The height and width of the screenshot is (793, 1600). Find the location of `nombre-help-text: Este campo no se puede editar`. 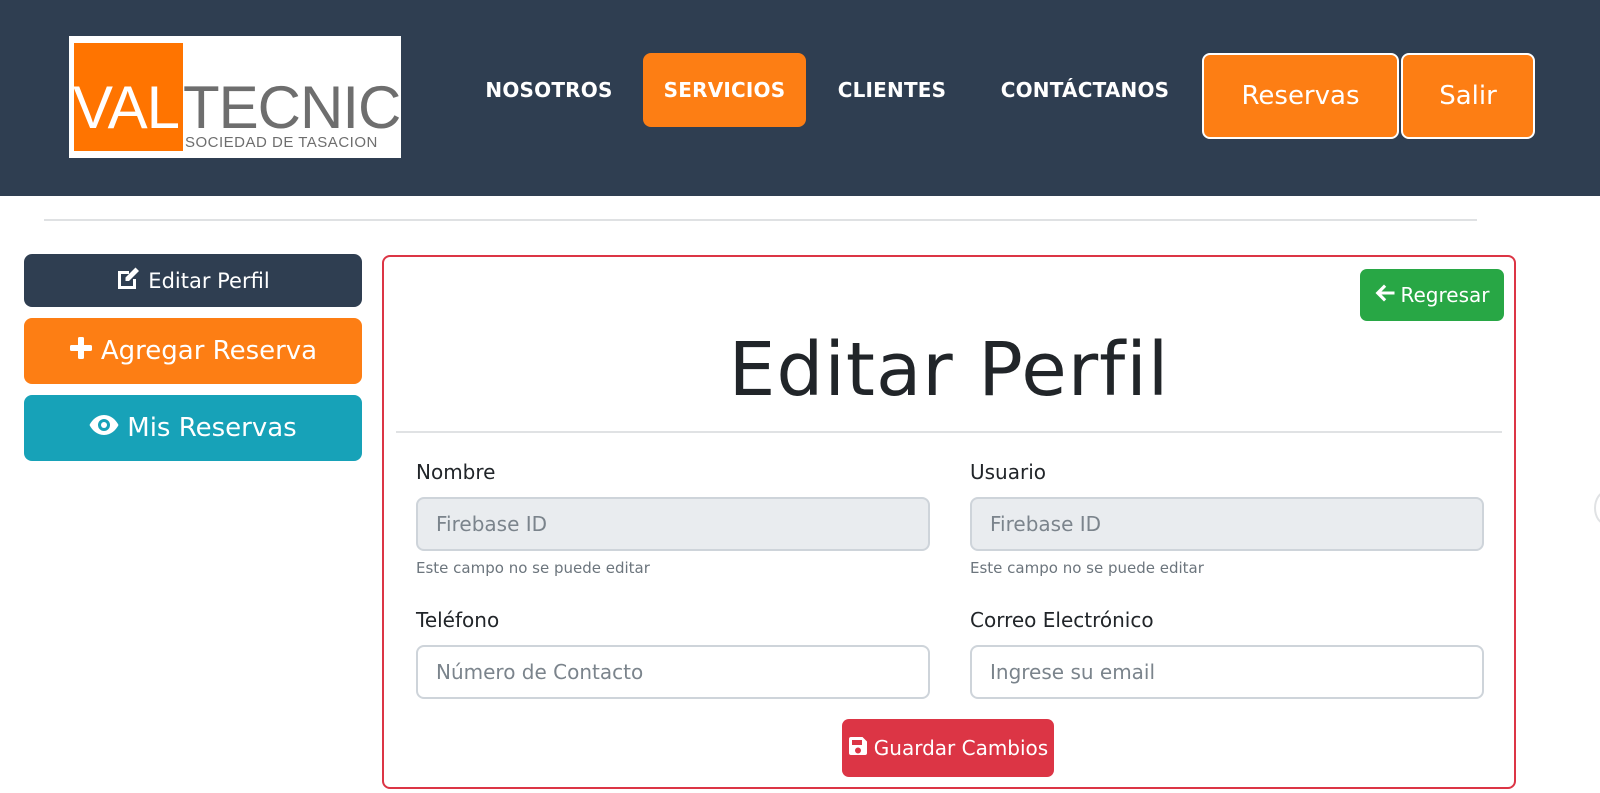

nombre-help-text: Este campo no se puede editar is located at coordinates (533, 568).